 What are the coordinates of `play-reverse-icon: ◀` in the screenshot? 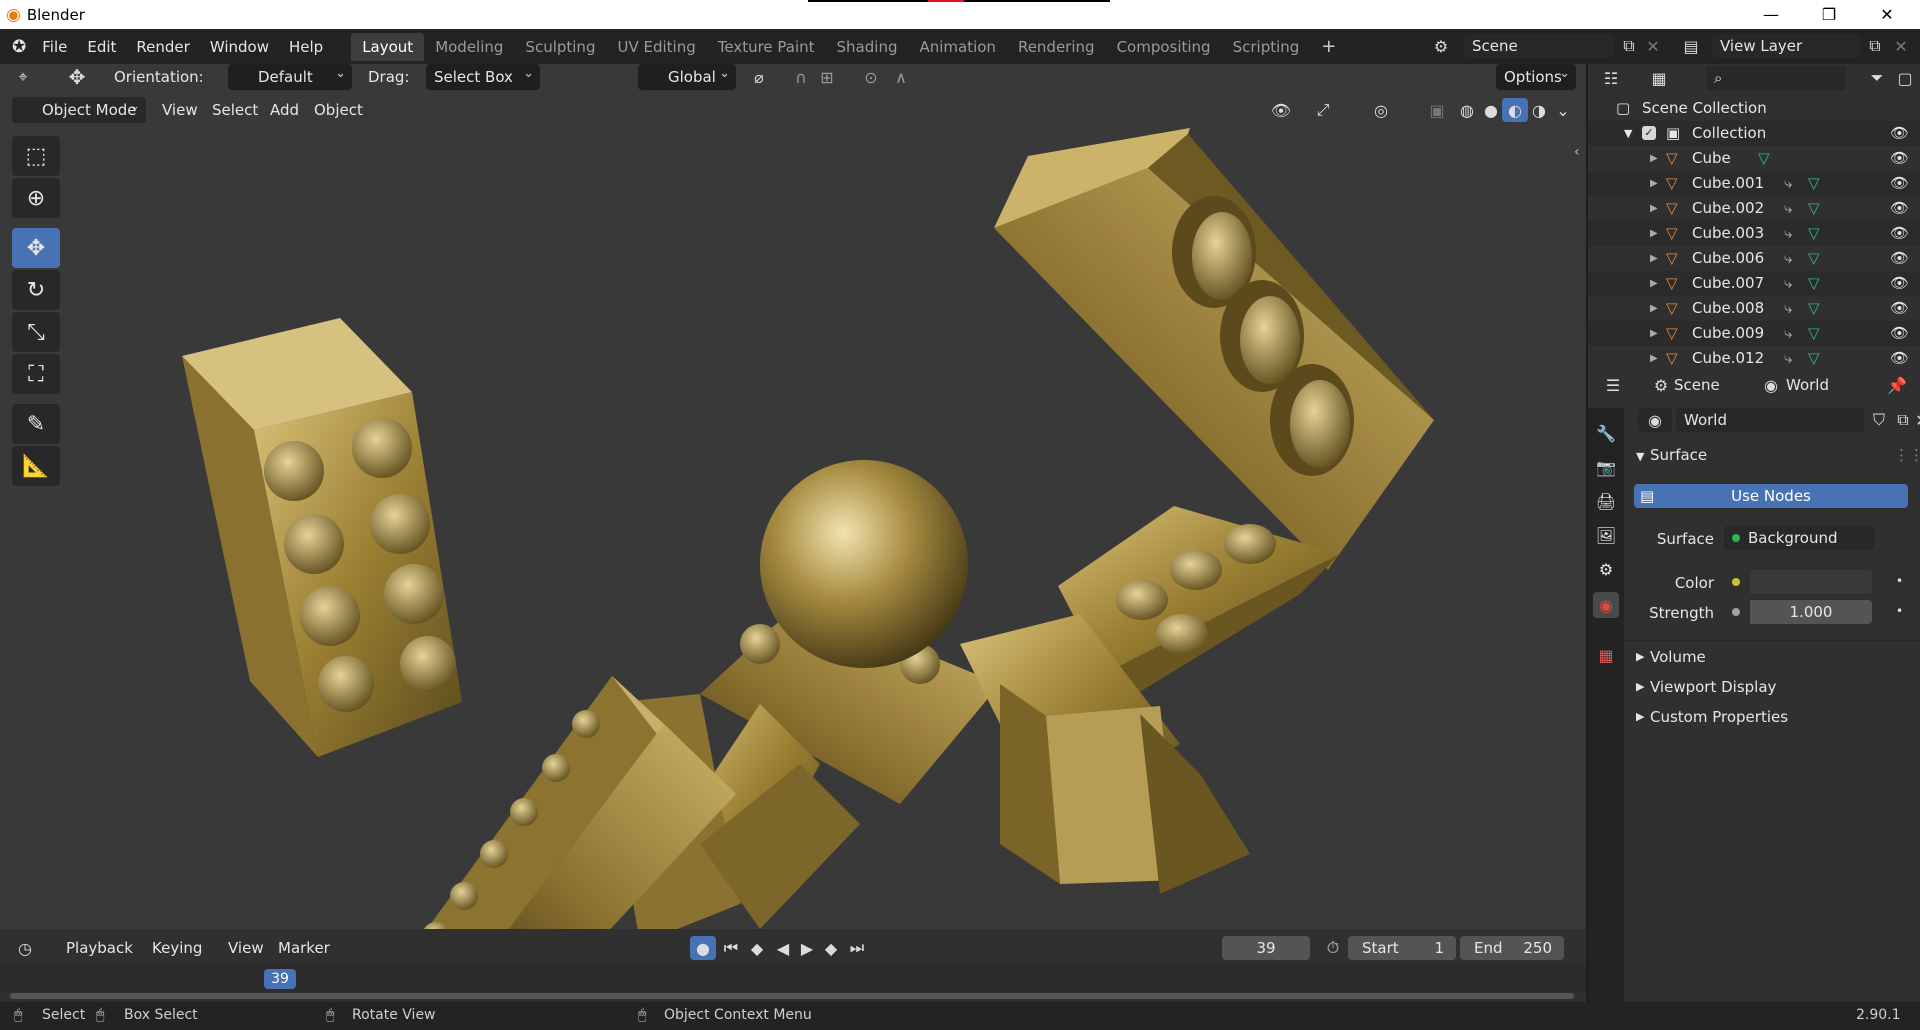 It's located at (783, 948).